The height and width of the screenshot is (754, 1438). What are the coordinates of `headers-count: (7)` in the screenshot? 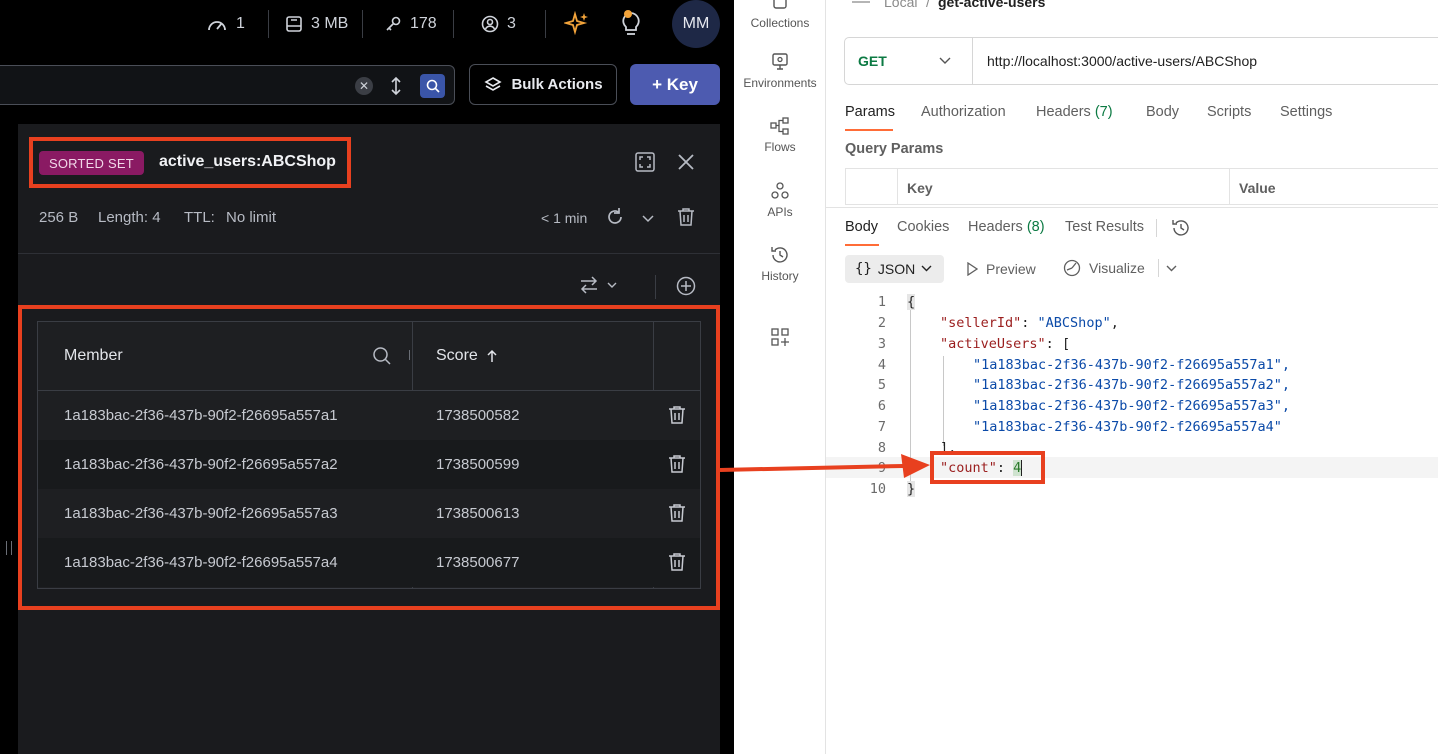 It's located at (1103, 112).